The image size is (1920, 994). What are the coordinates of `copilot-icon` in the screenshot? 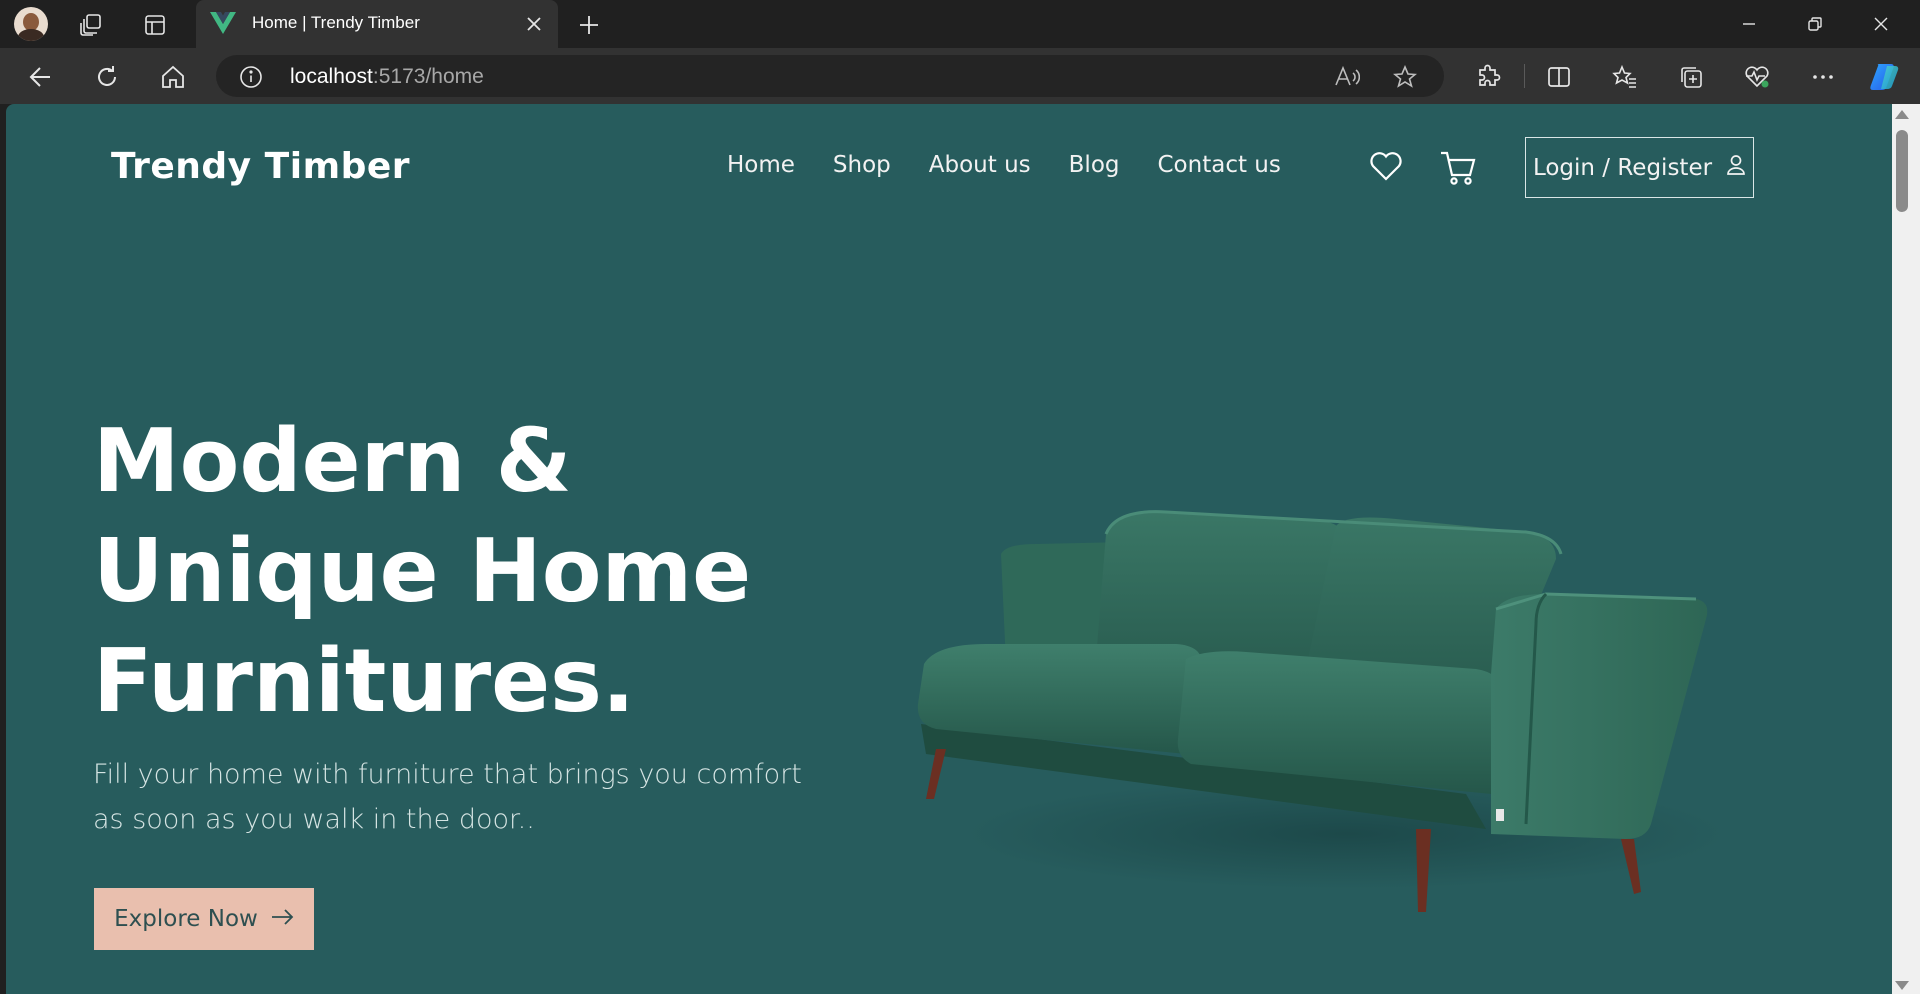 It's located at (1884, 77).